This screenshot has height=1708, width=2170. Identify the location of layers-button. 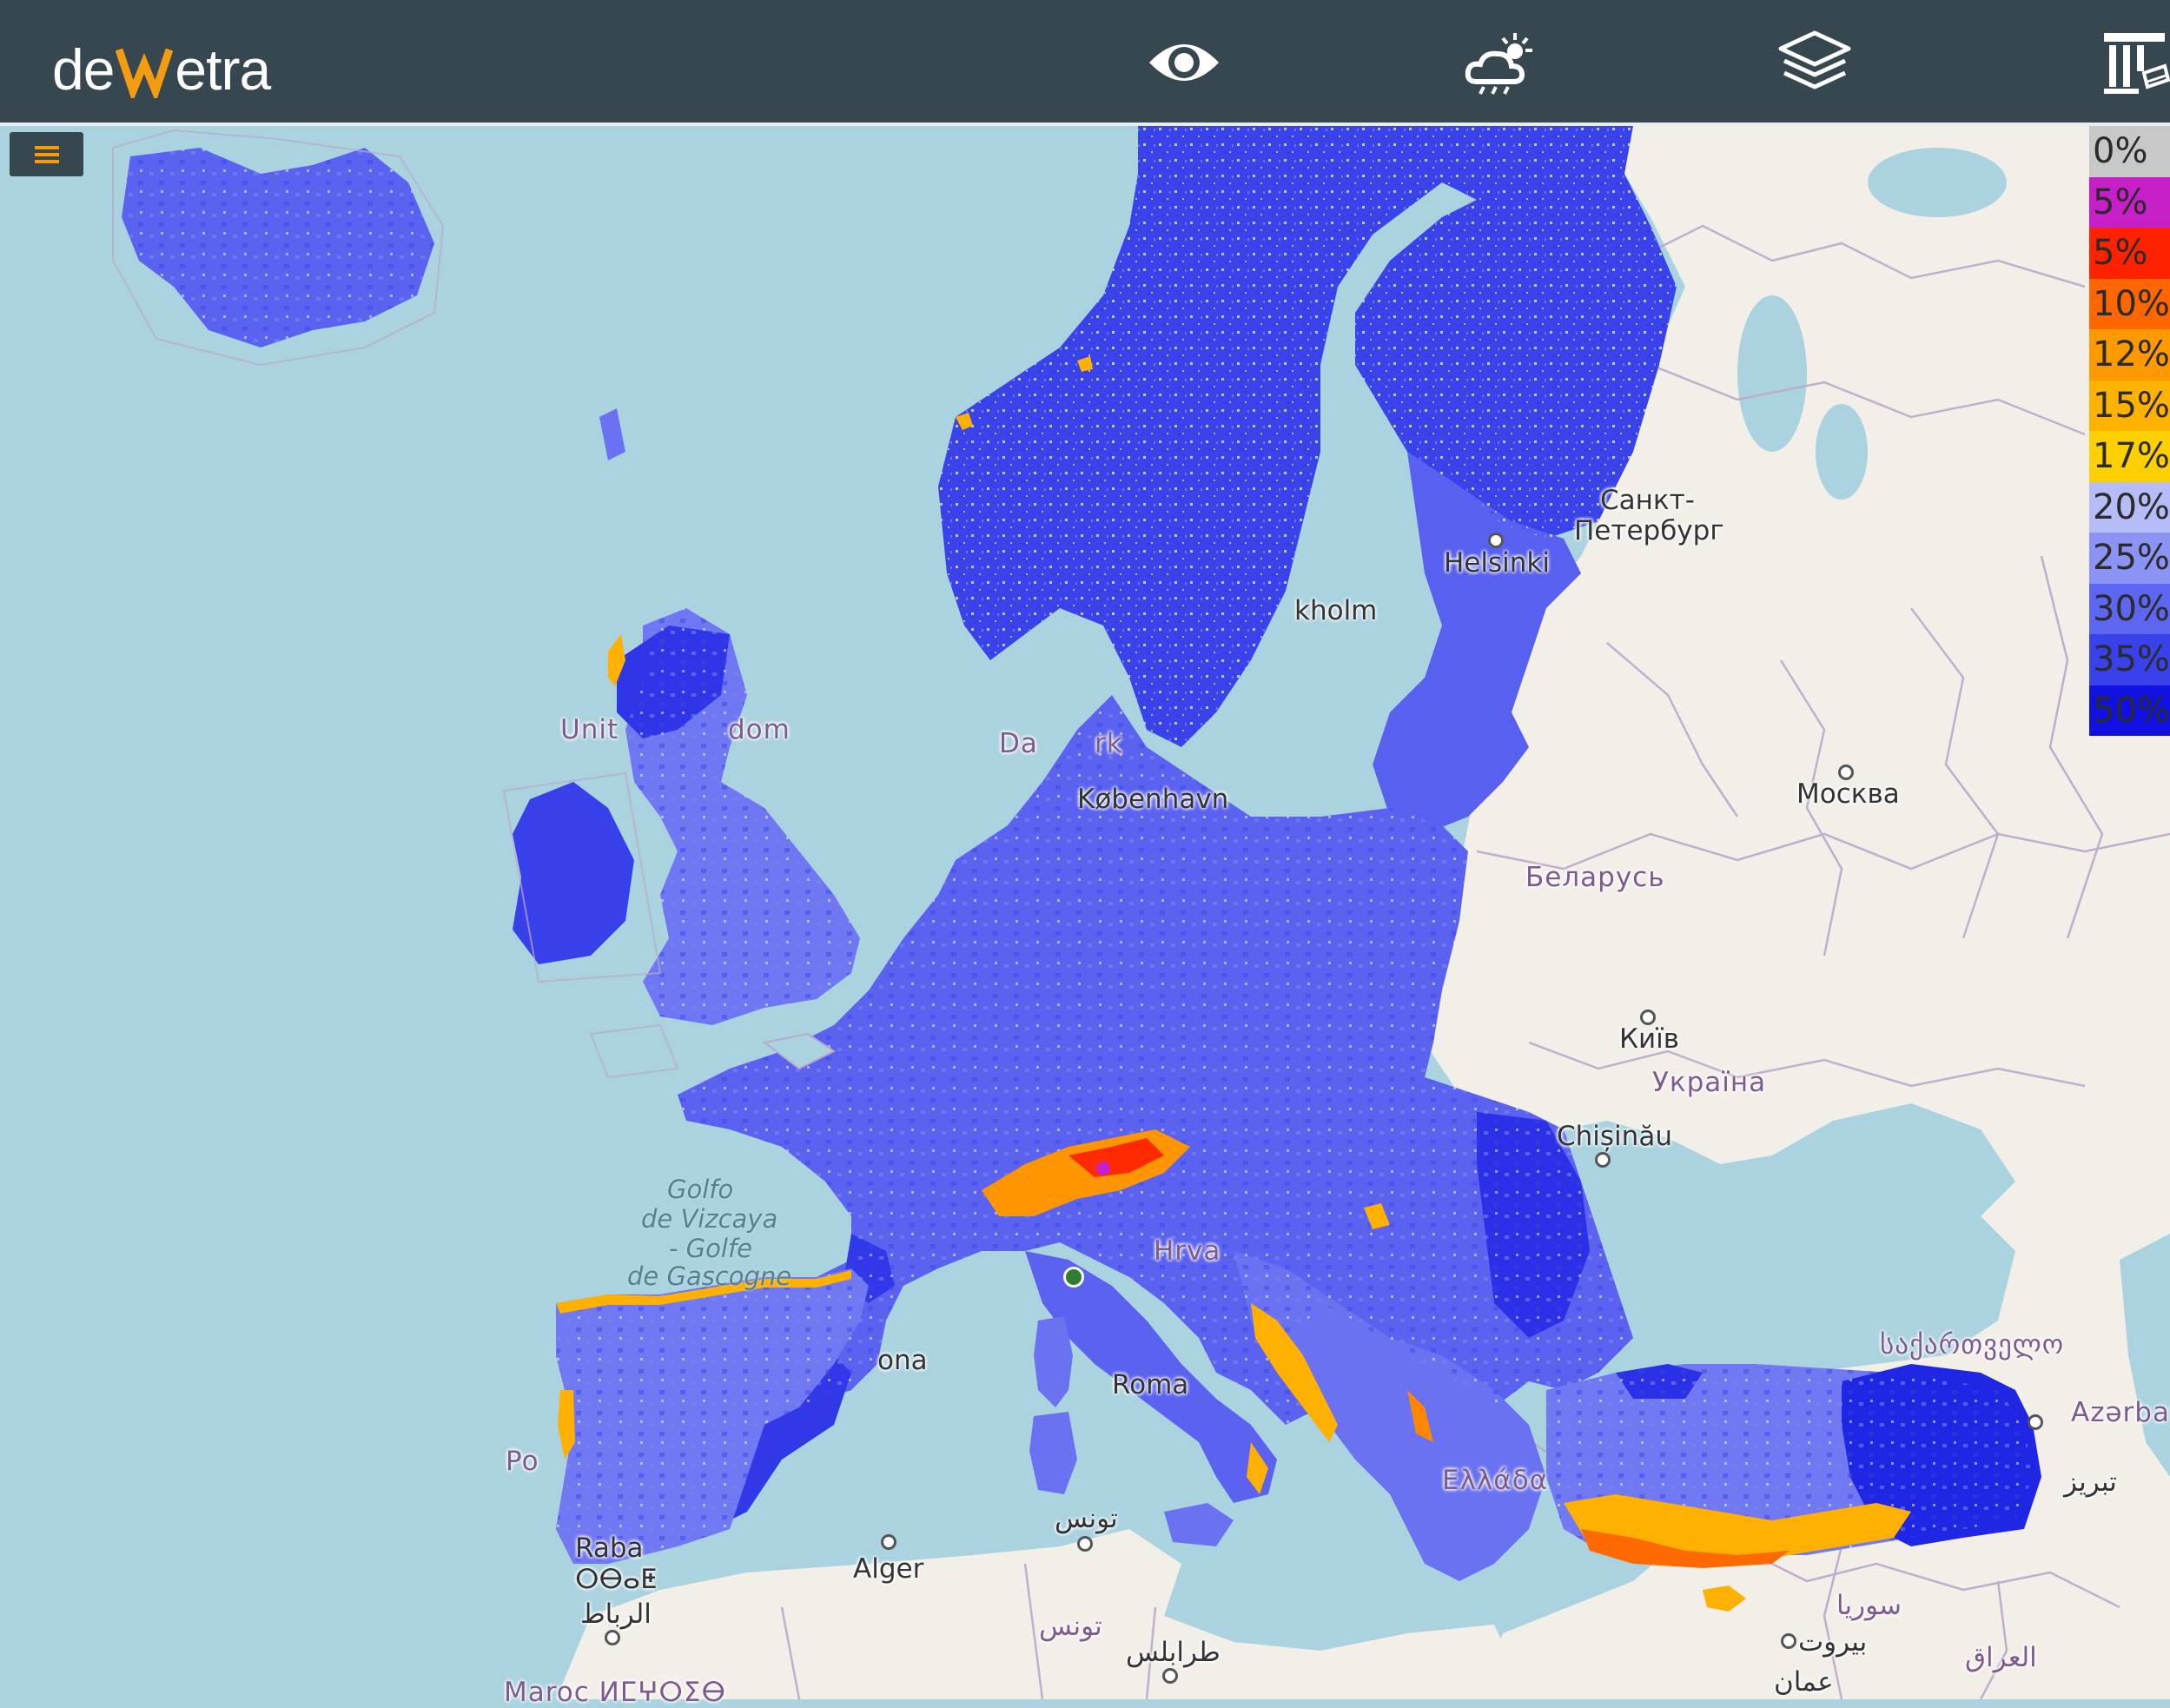
(1815, 62).